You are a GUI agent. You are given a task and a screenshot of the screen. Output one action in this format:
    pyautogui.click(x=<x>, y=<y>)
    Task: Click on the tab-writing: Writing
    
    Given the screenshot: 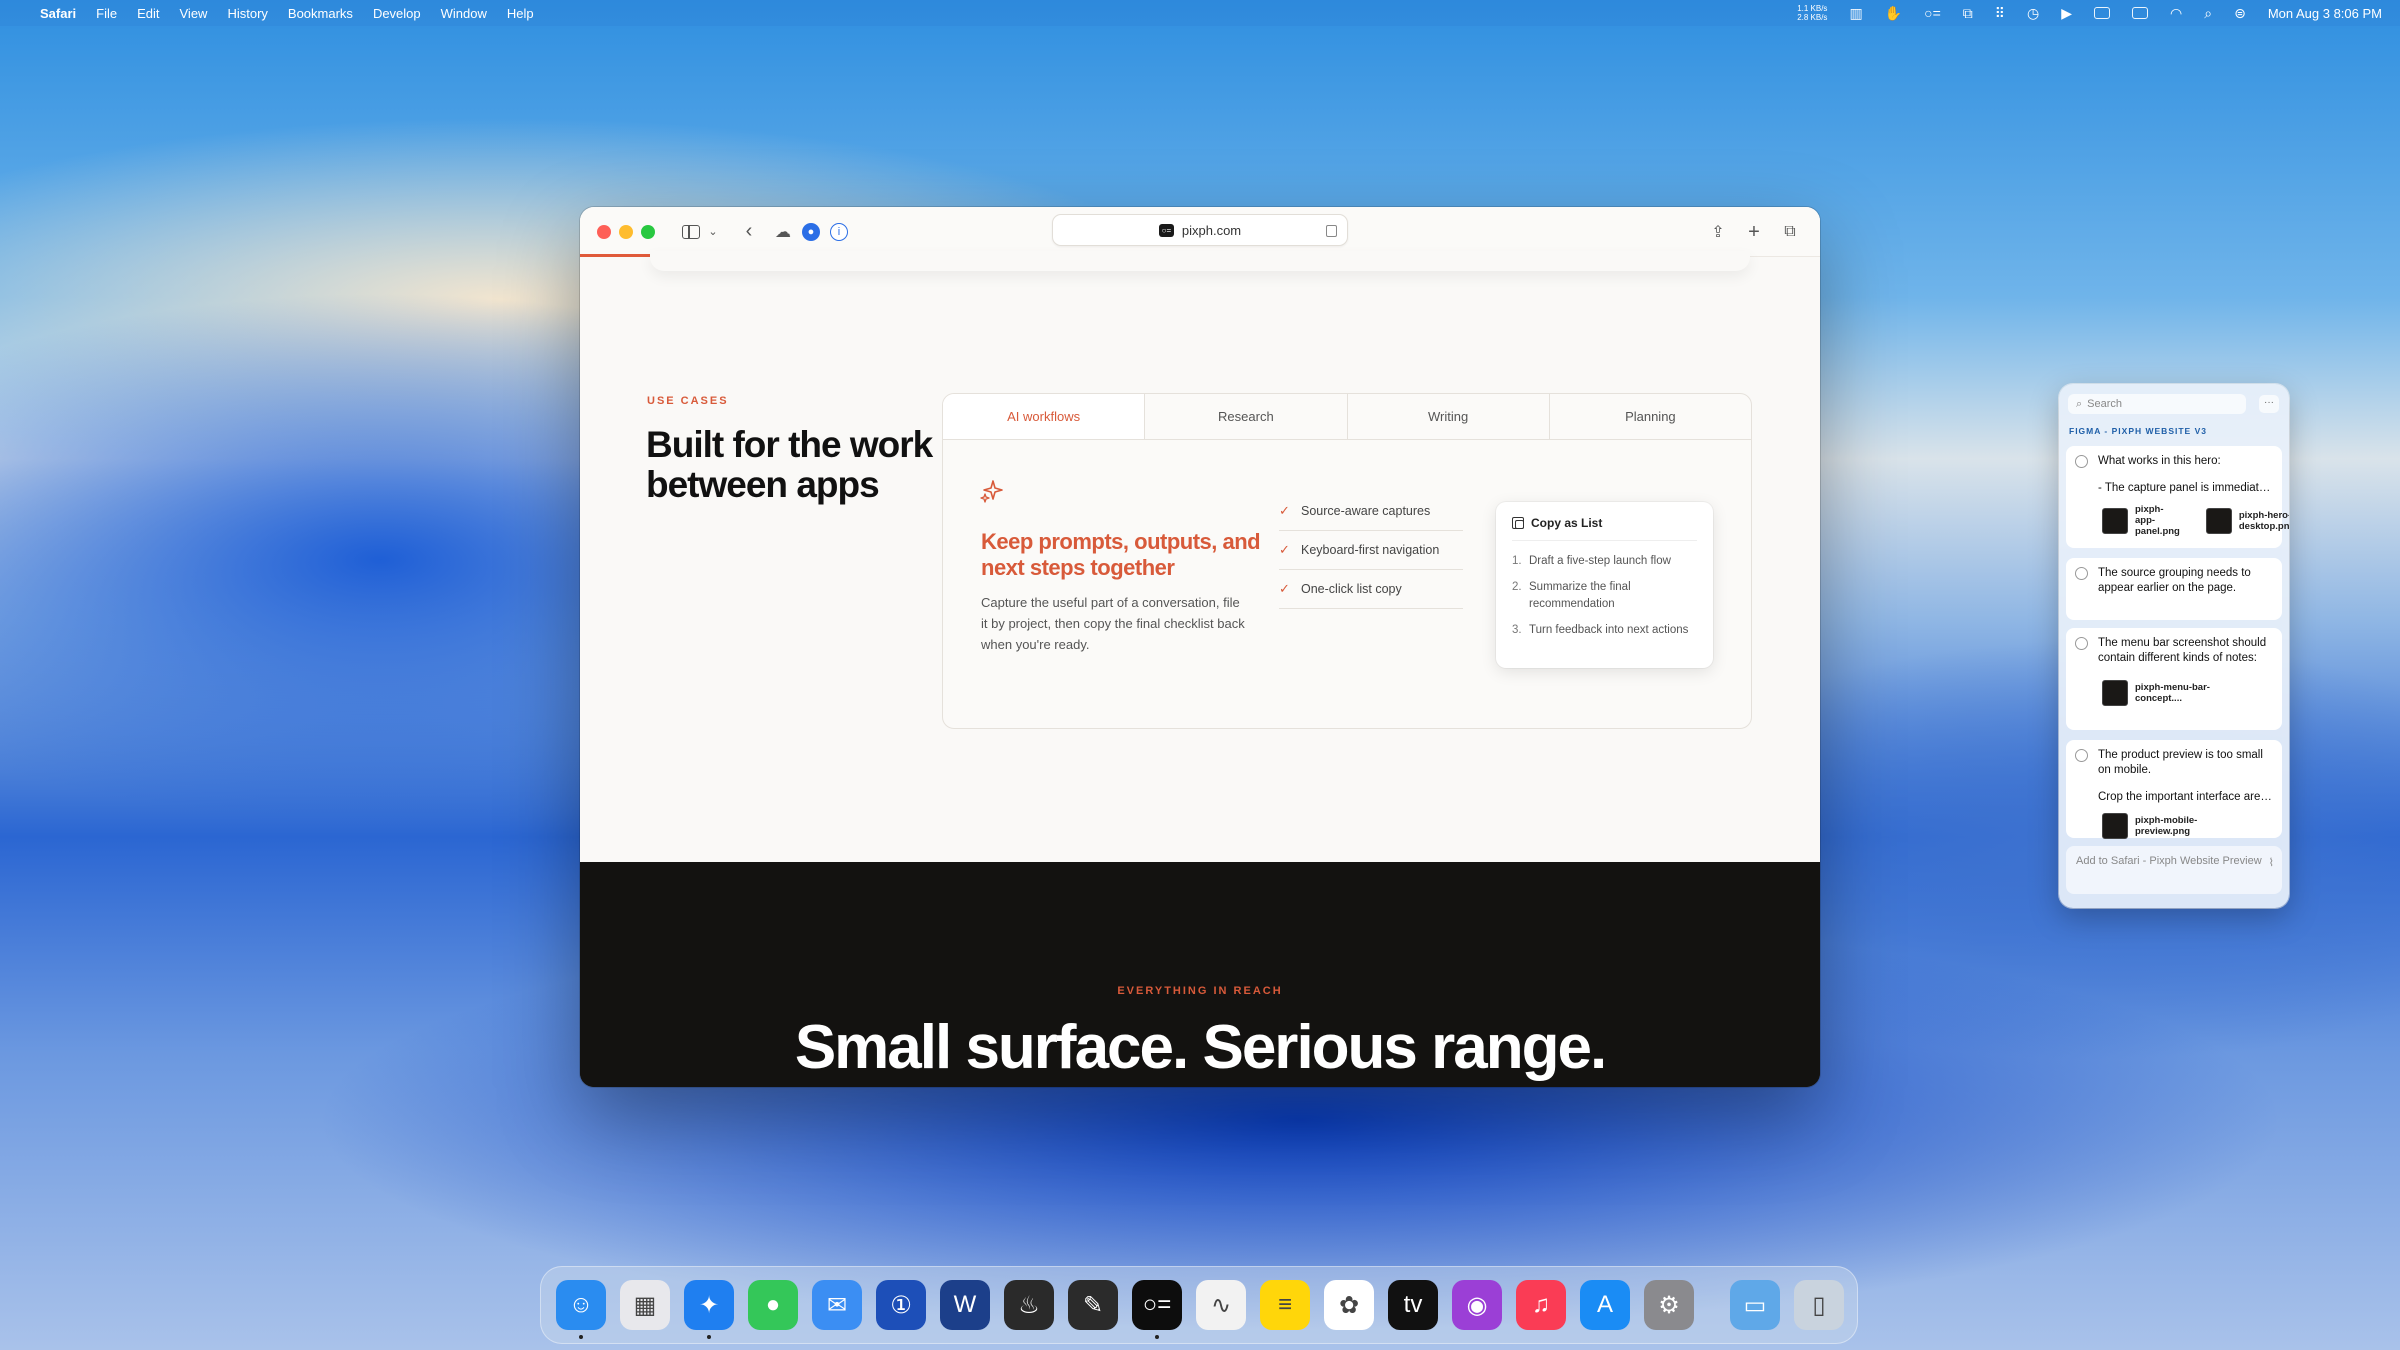 What is the action you would take?
    pyautogui.click(x=1449, y=416)
    